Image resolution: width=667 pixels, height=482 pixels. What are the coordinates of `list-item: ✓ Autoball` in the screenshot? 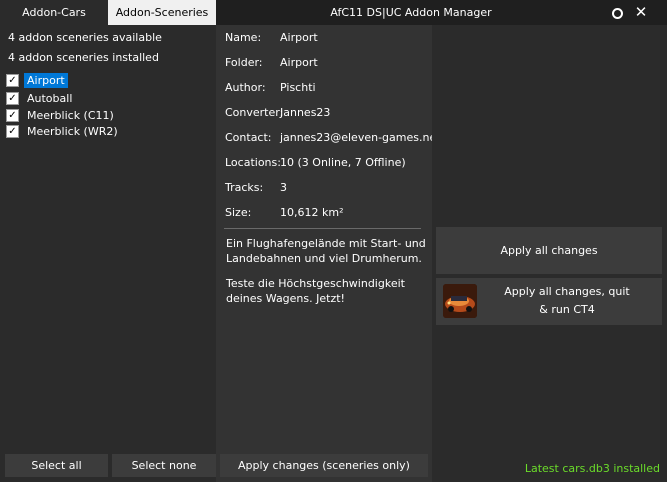 It's located at (40, 98).